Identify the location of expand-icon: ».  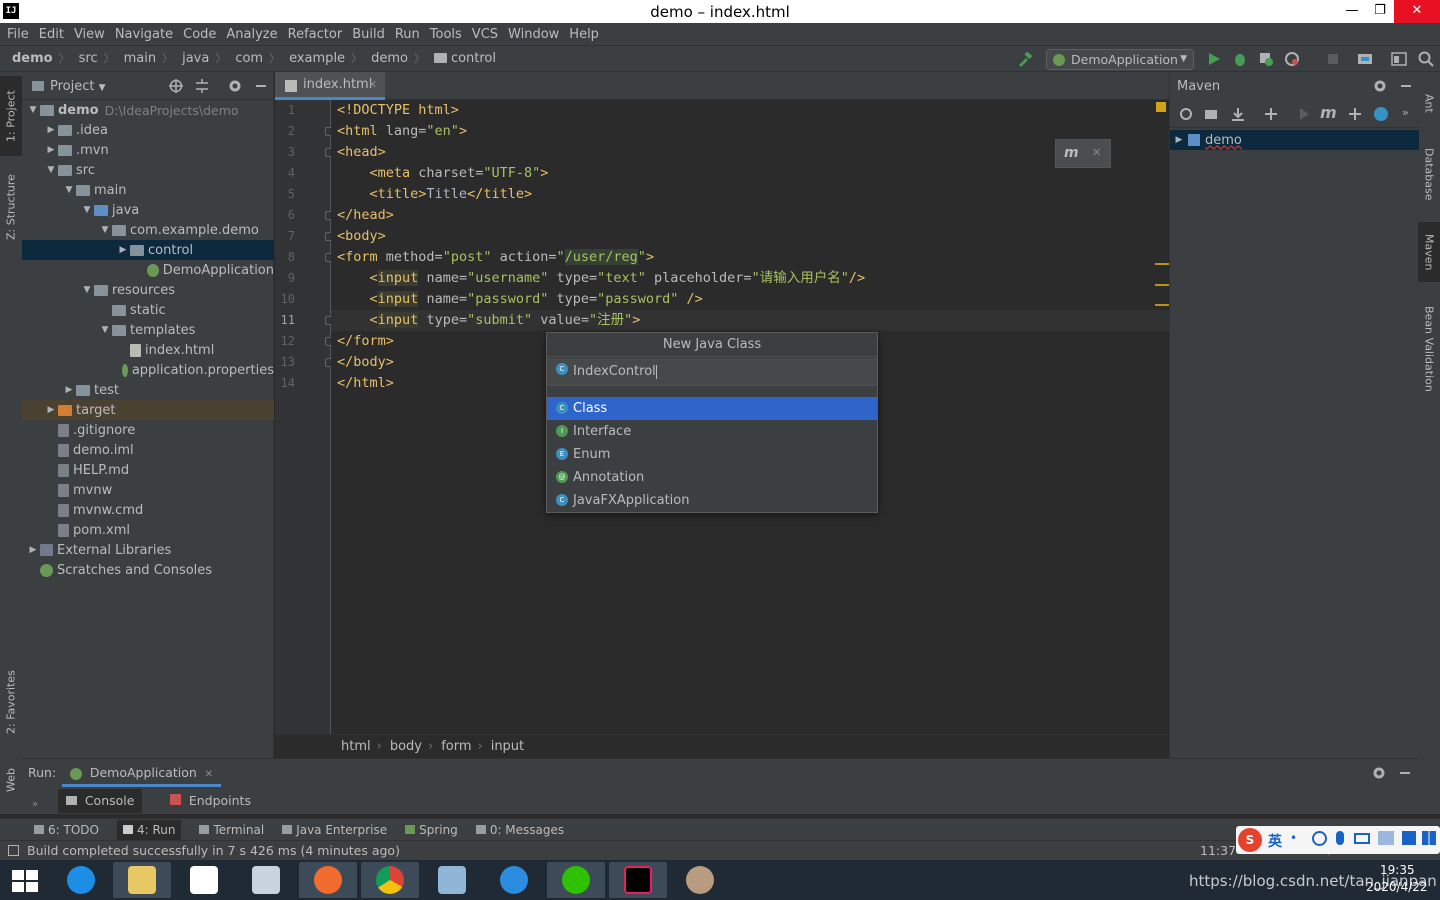
(35, 804).